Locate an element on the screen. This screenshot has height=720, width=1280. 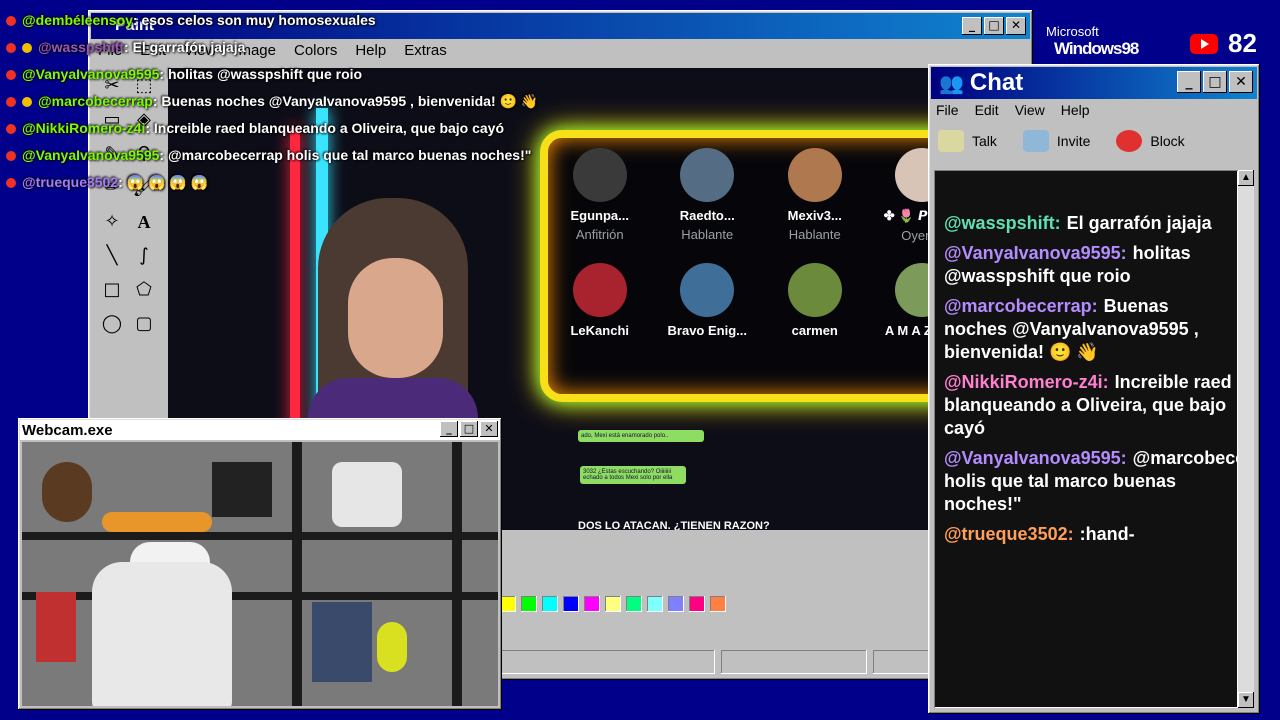
chat-titlebar: 👥 Chat _ □ ✕ is located at coordinates (1094, 83).